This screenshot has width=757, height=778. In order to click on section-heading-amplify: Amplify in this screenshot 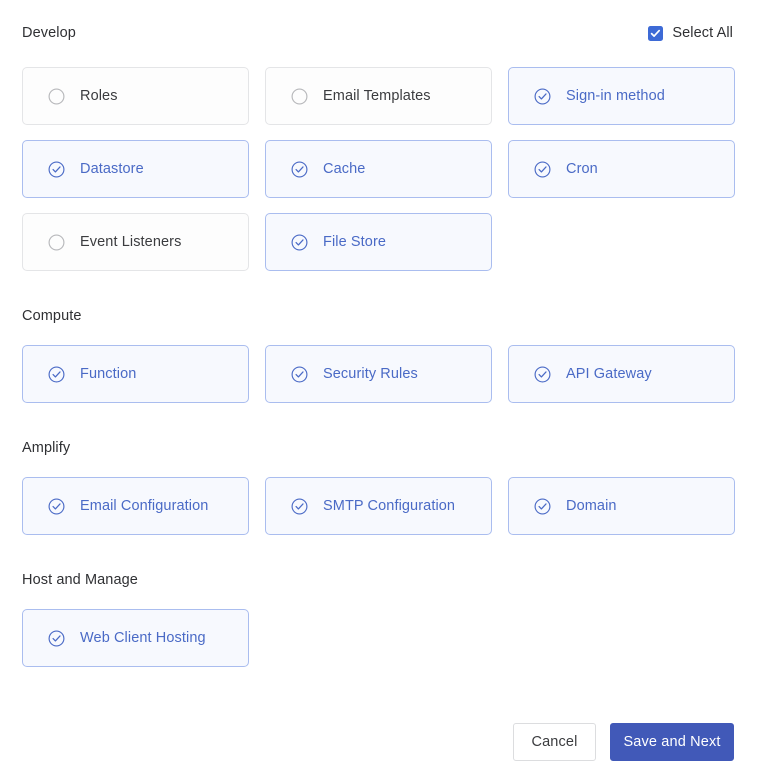, I will do `click(46, 448)`.